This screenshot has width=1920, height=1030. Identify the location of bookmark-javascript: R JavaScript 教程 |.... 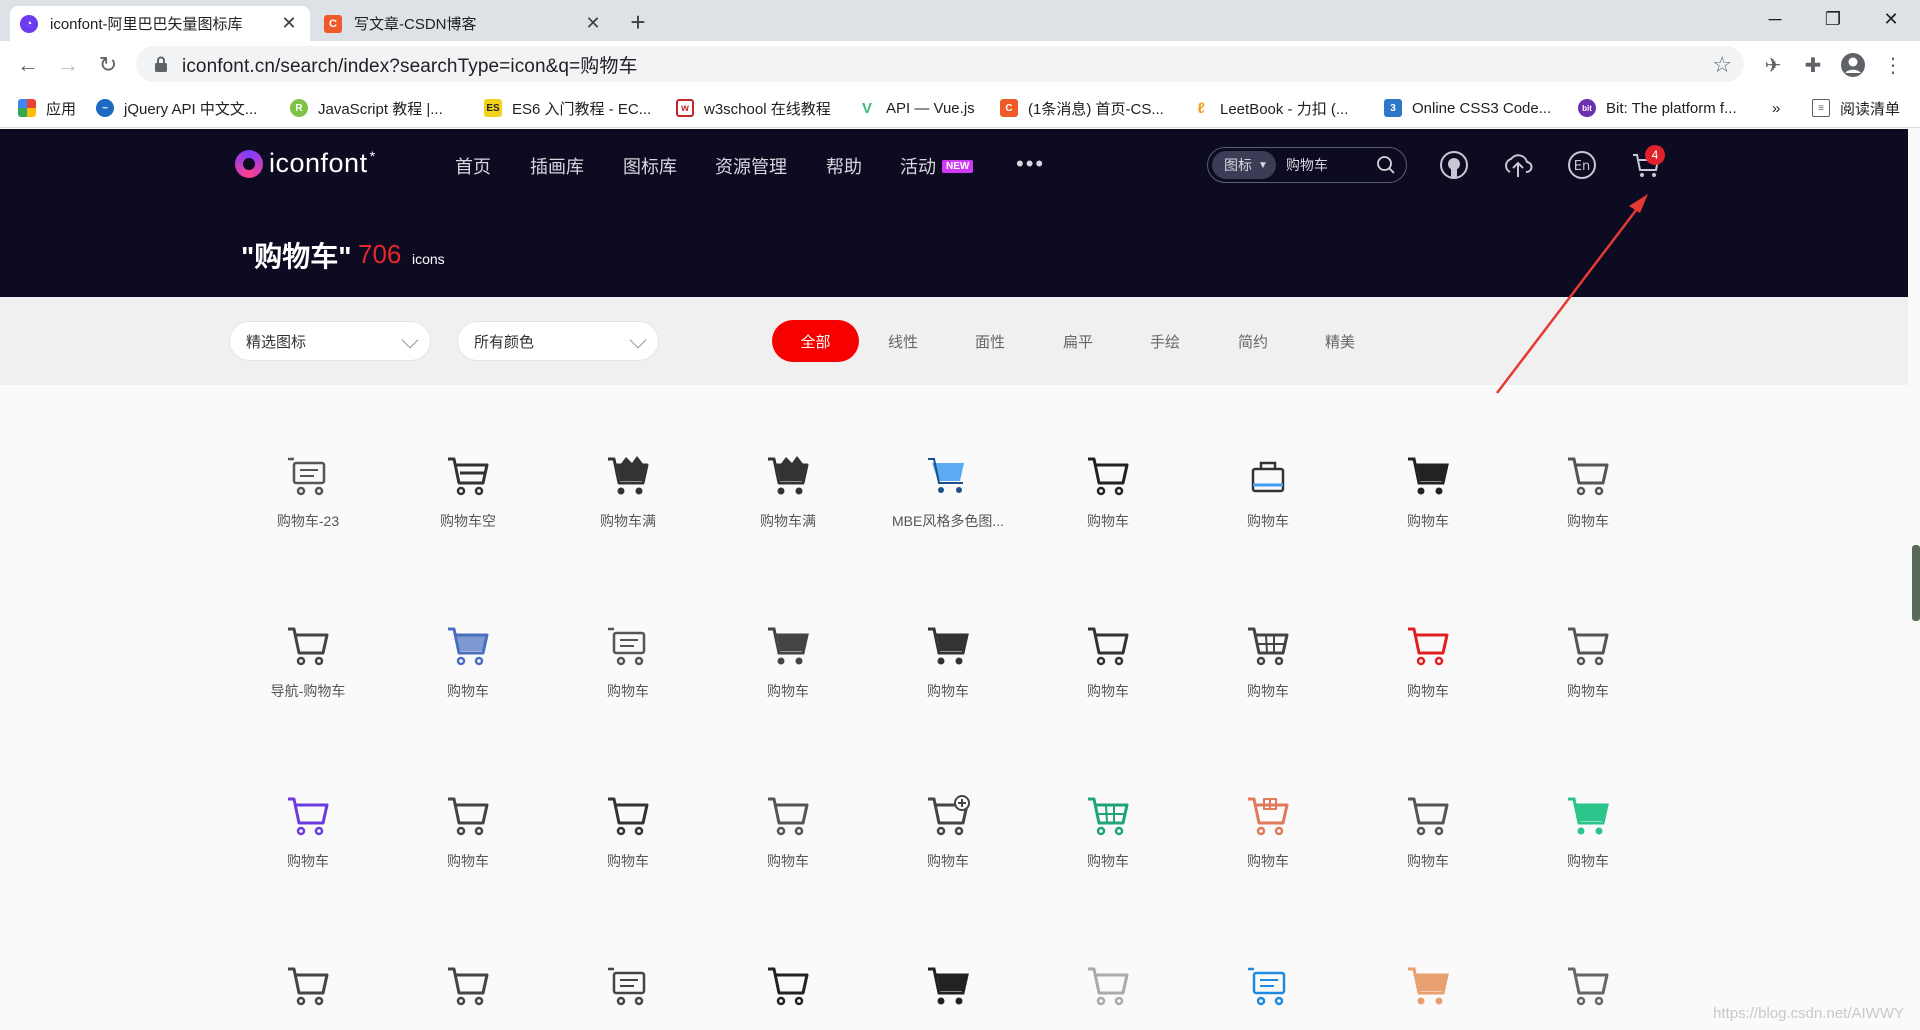
(366, 108).